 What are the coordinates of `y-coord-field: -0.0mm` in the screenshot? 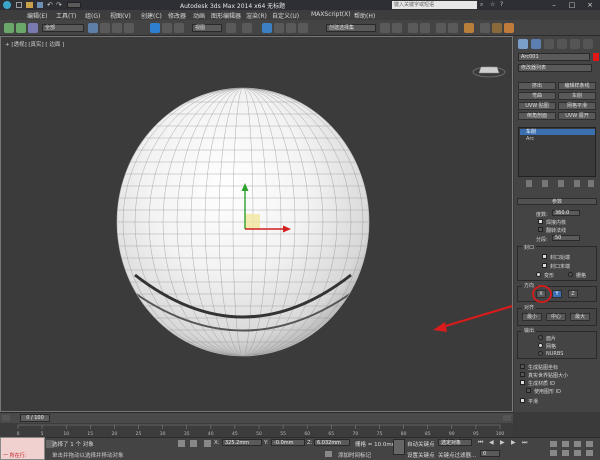 It's located at (288, 442).